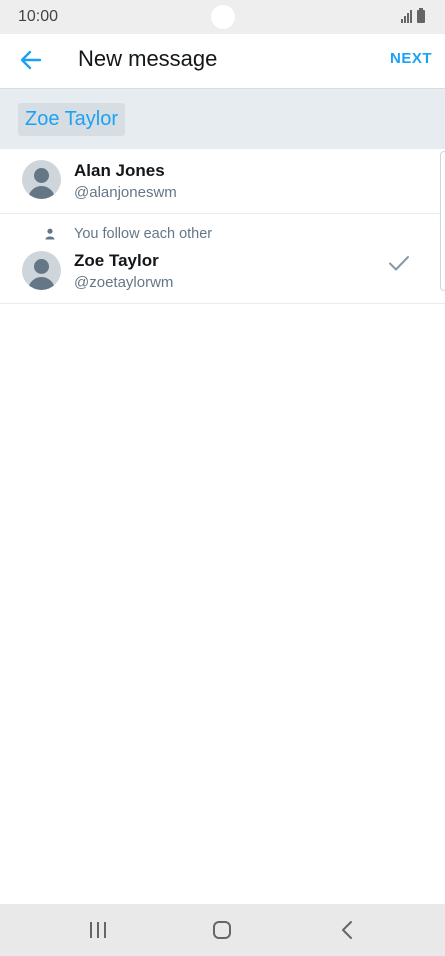  Describe the element at coordinates (222, 181) in the screenshot. I see `user-row-alan-jones: Alan Jones @alanjoneswm` at that location.